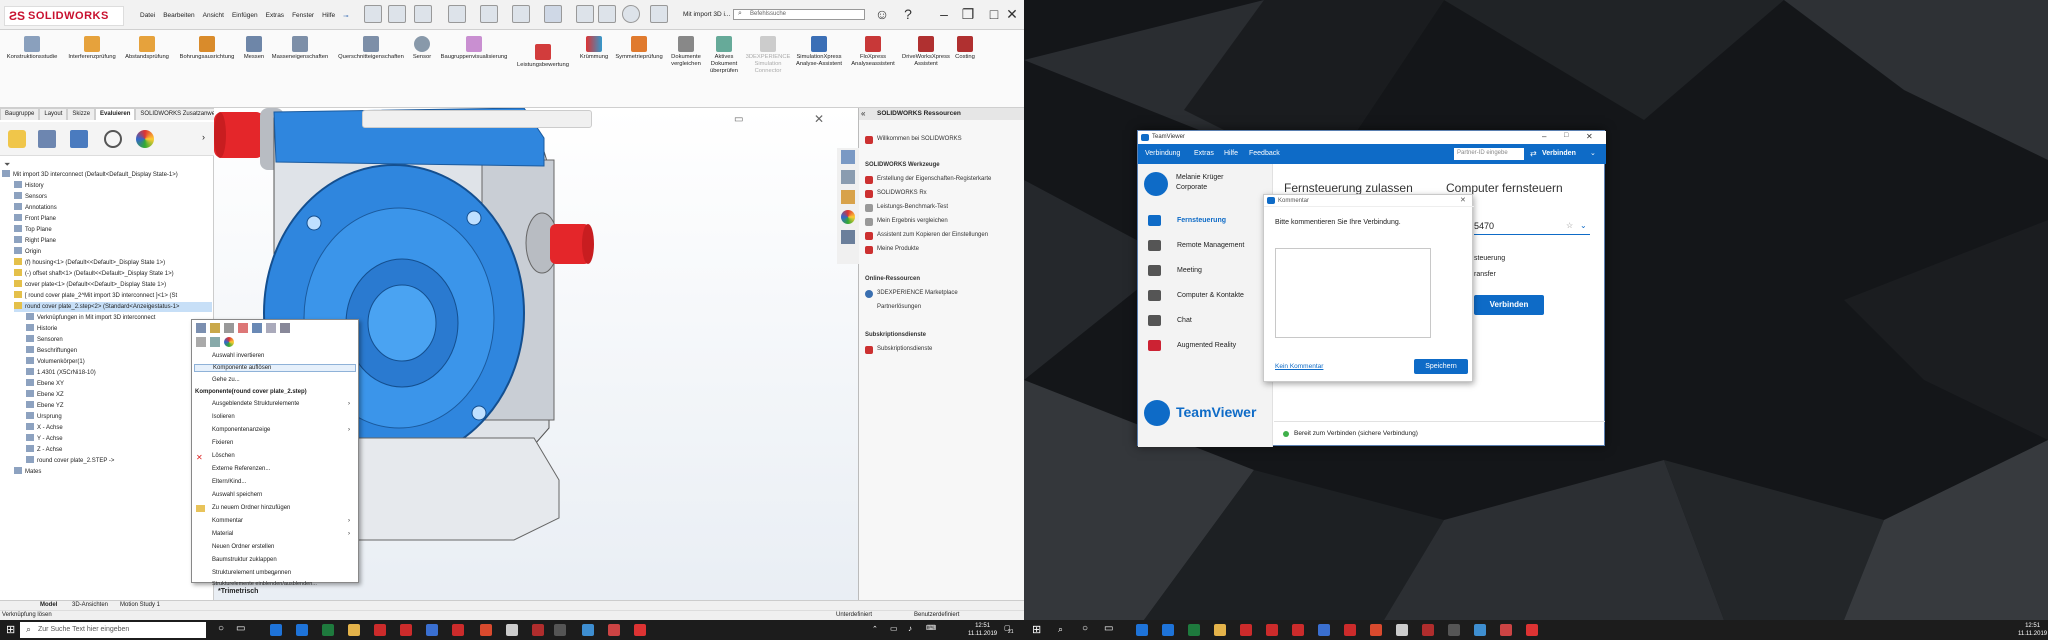 This screenshot has height=640, width=2048. Describe the element at coordinates (639, 48) in the screenshot. I see `cmd-symmetriepruefung: Symmetrieprüfung` at that location.